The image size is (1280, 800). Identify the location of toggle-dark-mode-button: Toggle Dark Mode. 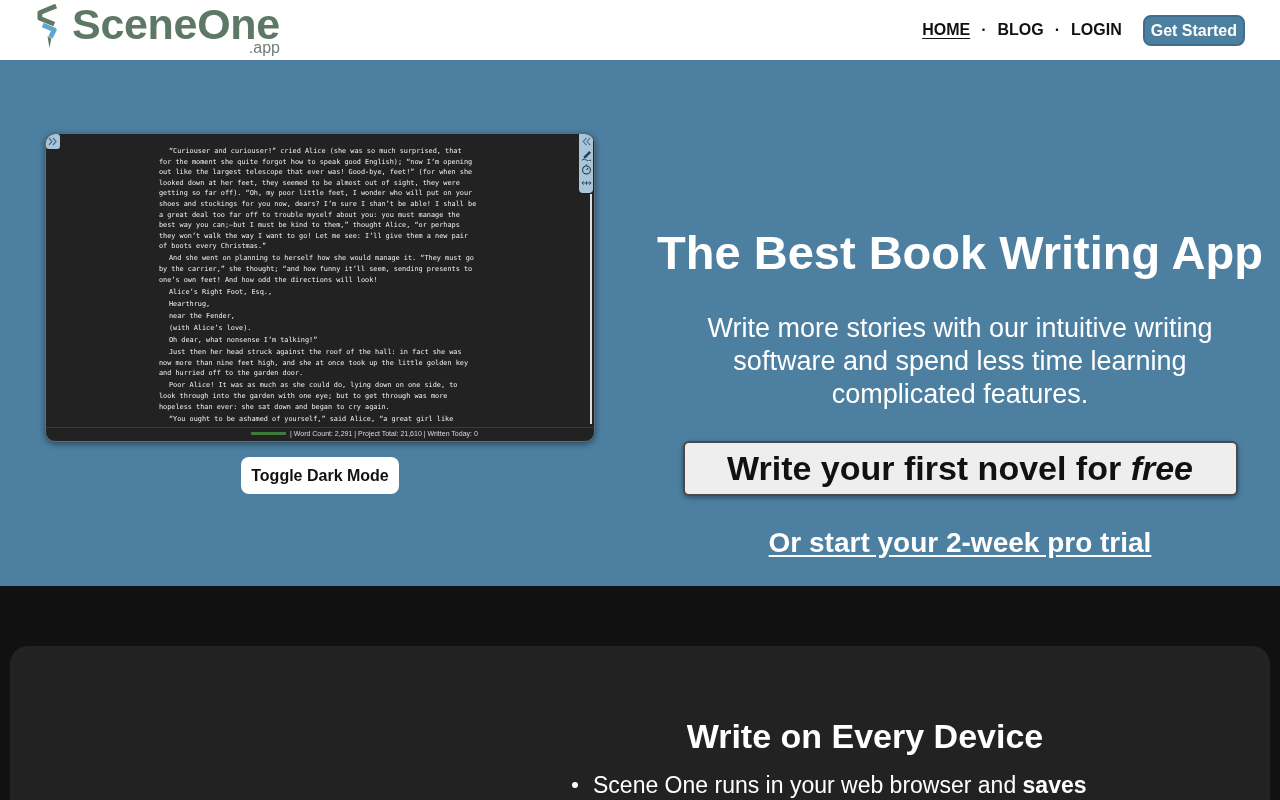
(320, 475).